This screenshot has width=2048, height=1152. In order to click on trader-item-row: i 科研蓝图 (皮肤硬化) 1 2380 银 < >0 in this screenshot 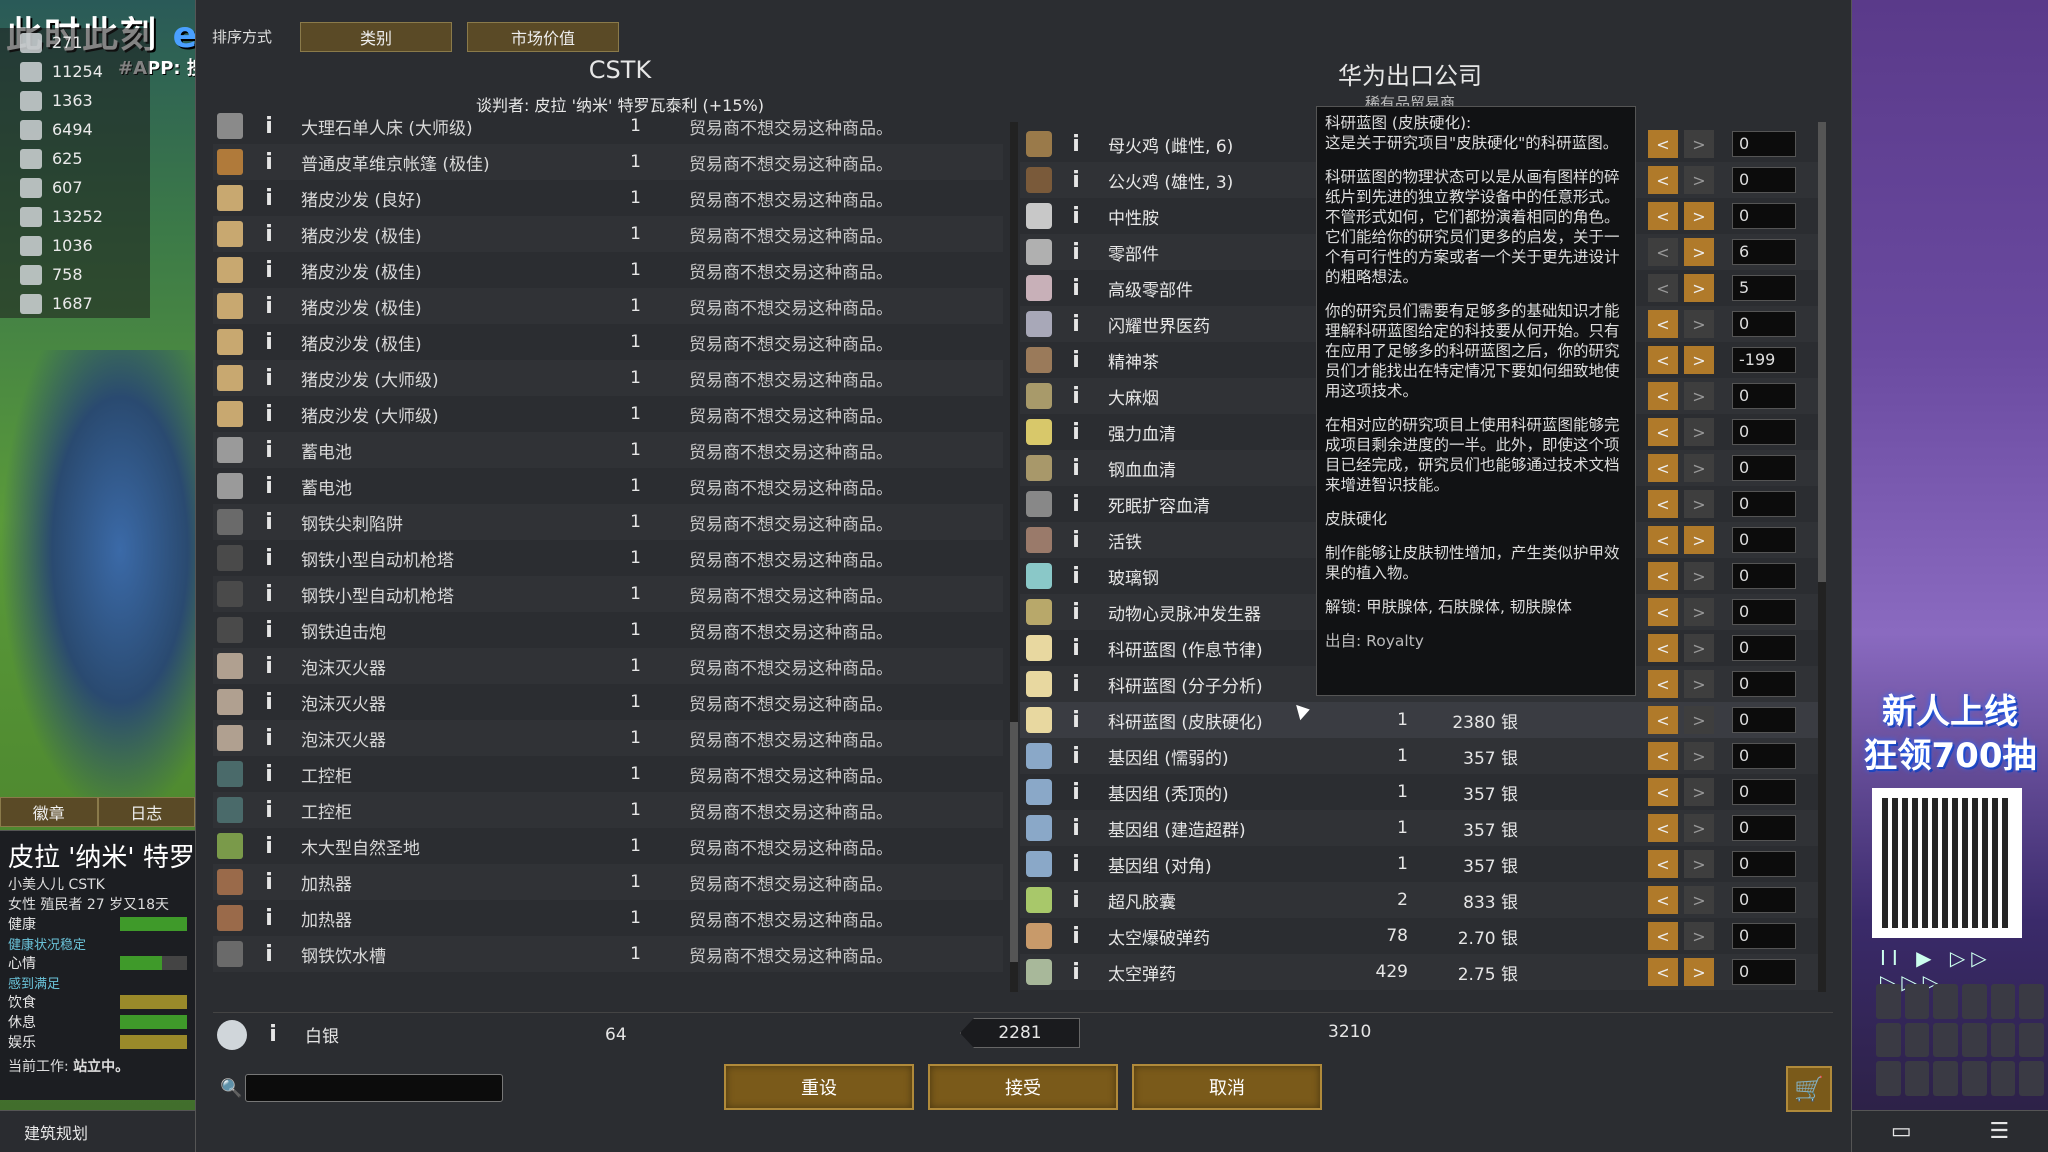, I will do `click(1420, 720)`.